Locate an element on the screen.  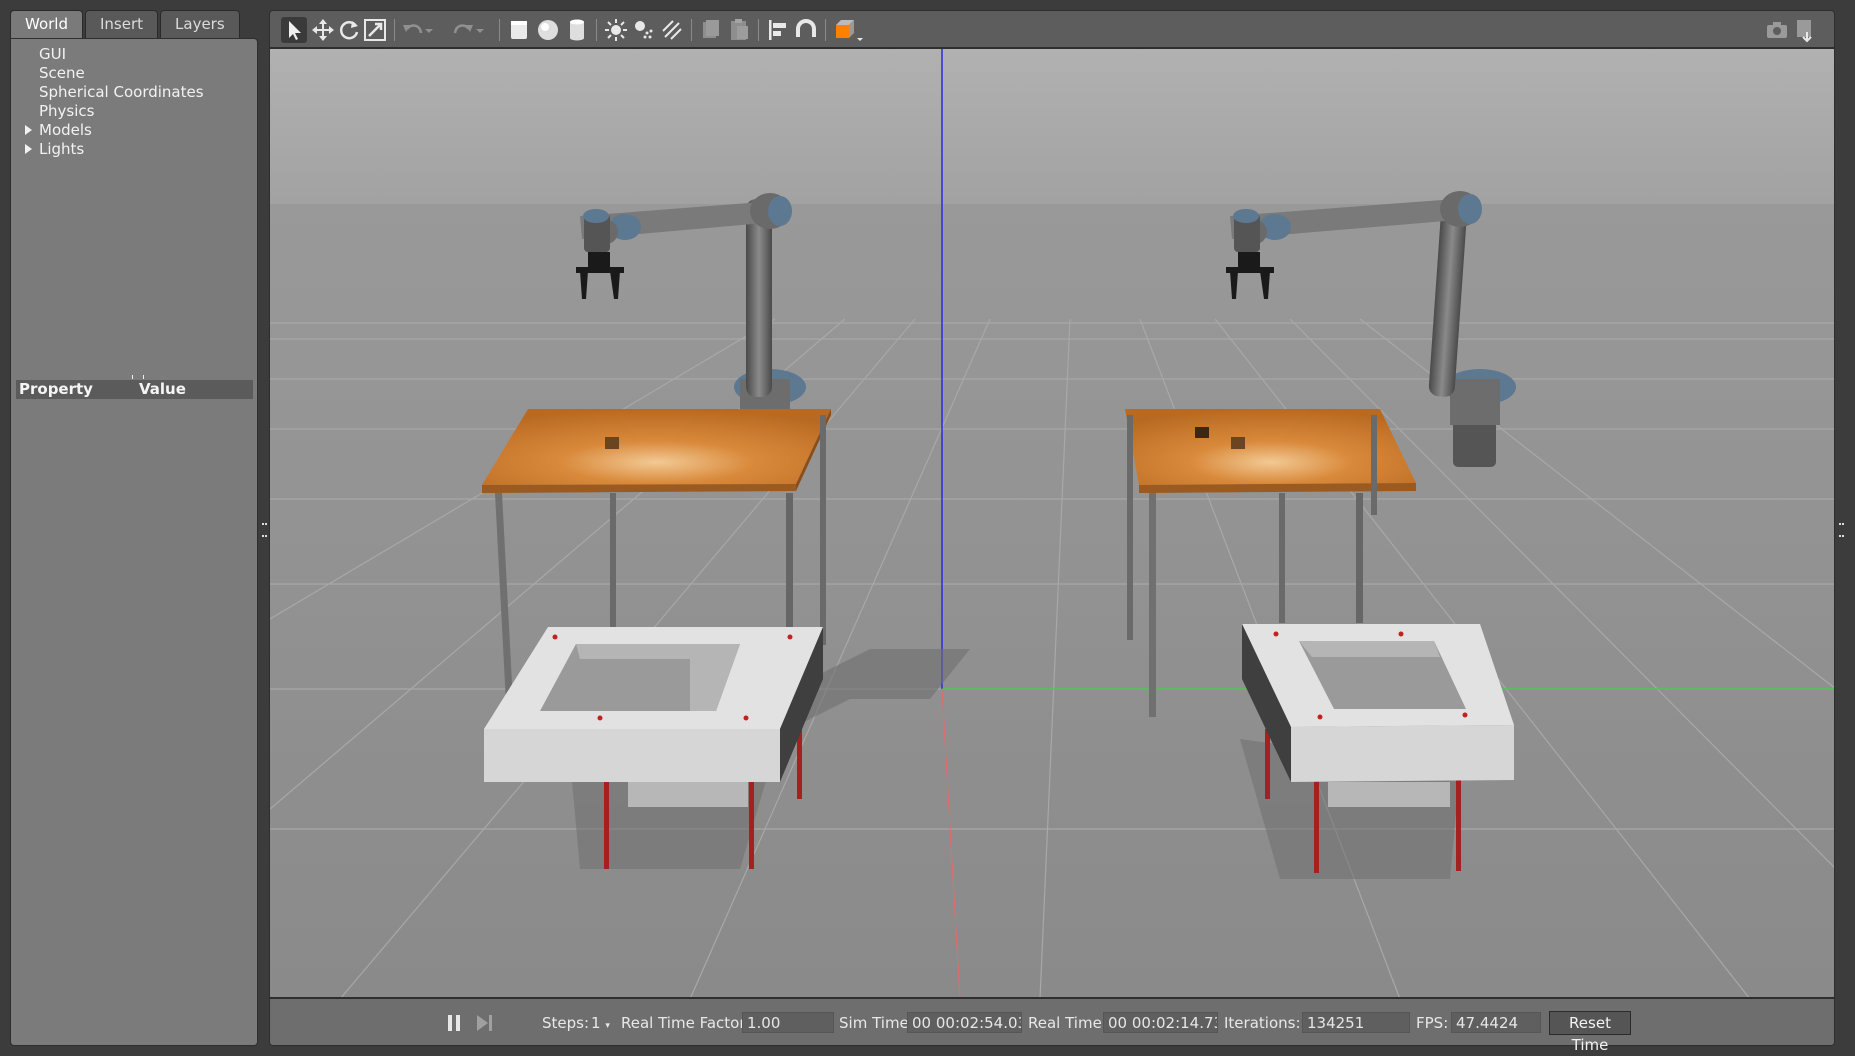
select-arrow-icon is located at coordinates (294, 30).